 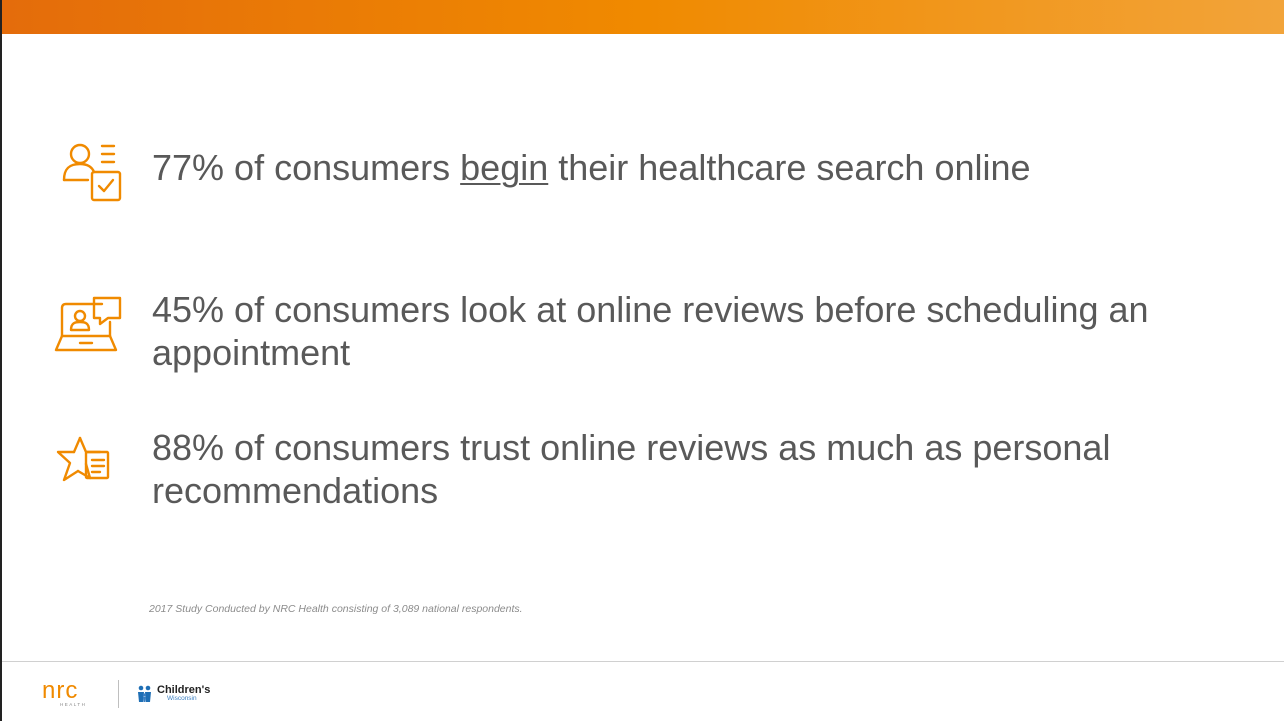 I want to click on logo-divider, so click(x=118, y=694).